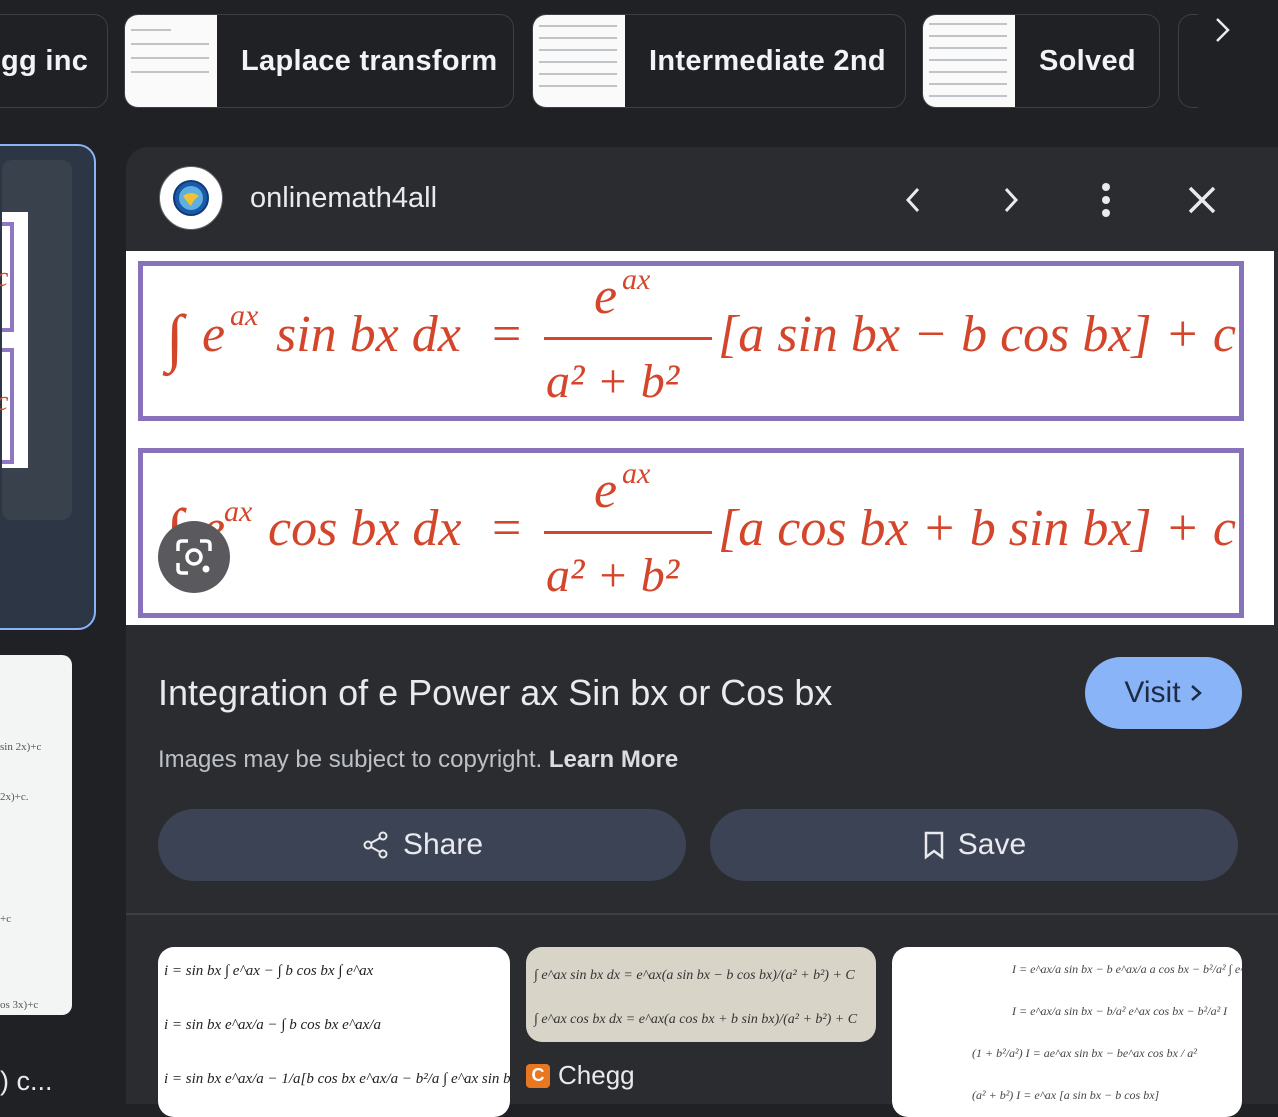  Describe the element at coordinates (702, 914) in the screenshot. I see `section-divider` at that location.